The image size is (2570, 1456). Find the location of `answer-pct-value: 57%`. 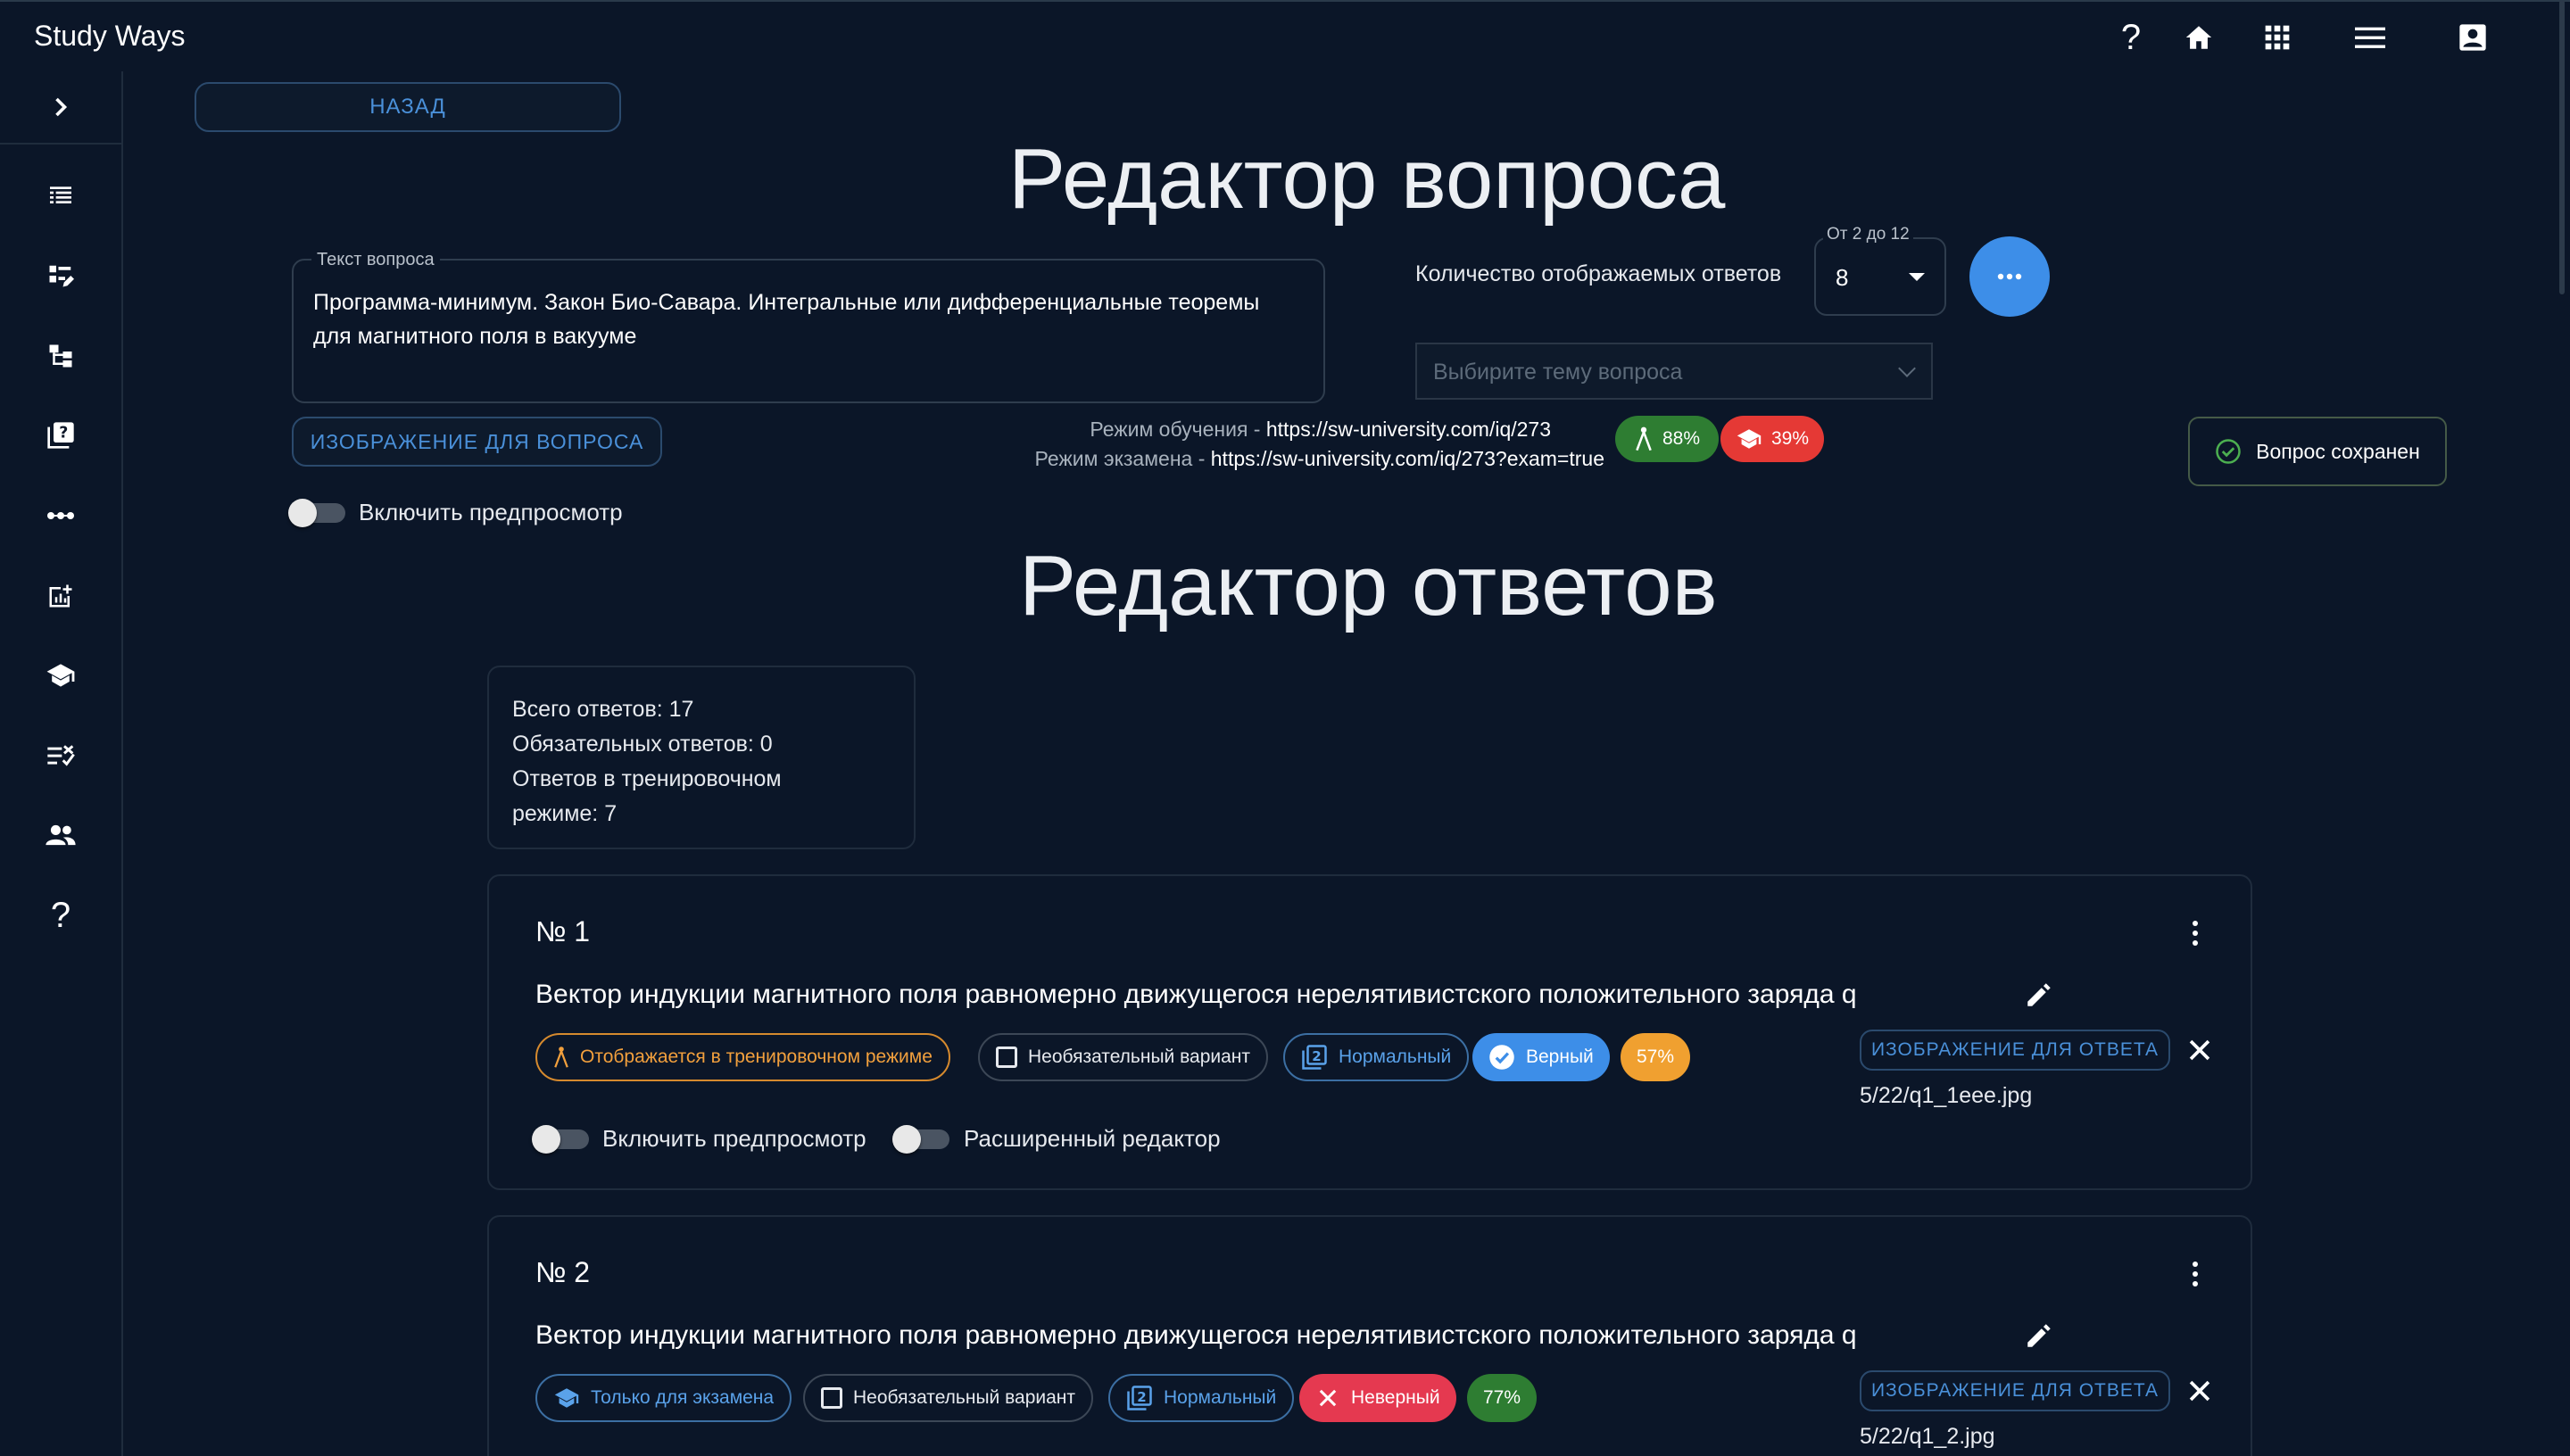

answer-pct-value: 57% is located at coordinates (1656, 1056).